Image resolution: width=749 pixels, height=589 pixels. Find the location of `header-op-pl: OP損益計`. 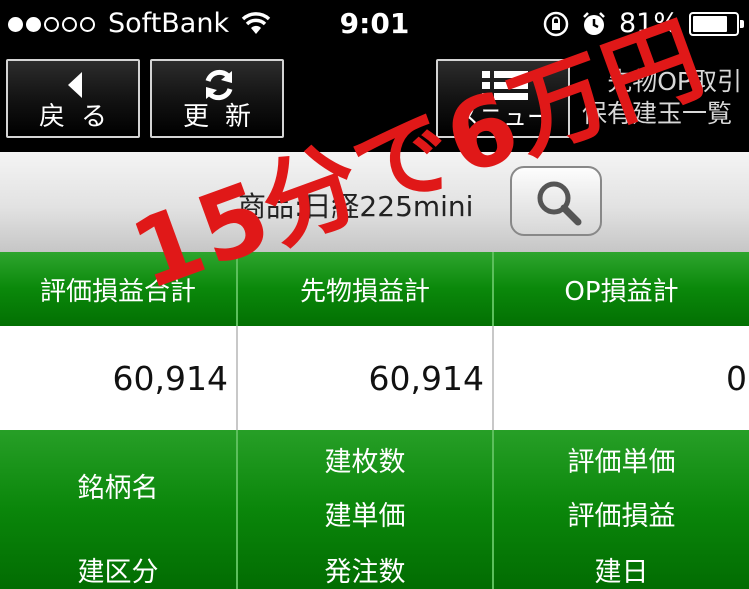

header-op-pl: OP損益計 is located at coordinates (621, 291).